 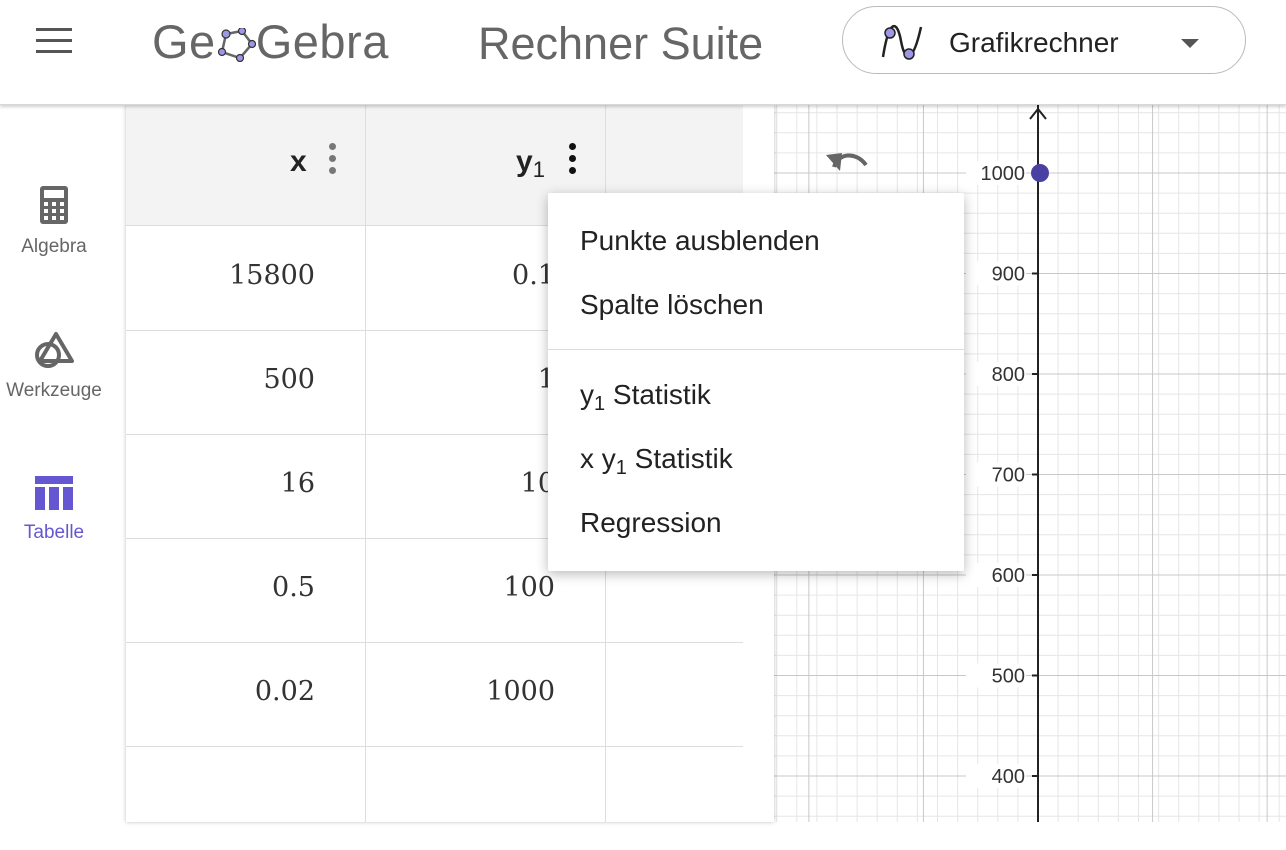 What do you see at coordinates (54, 532) in the screenshot?
I see `sidebar-item-label: Tabelle` at bounding box center [54, 532].